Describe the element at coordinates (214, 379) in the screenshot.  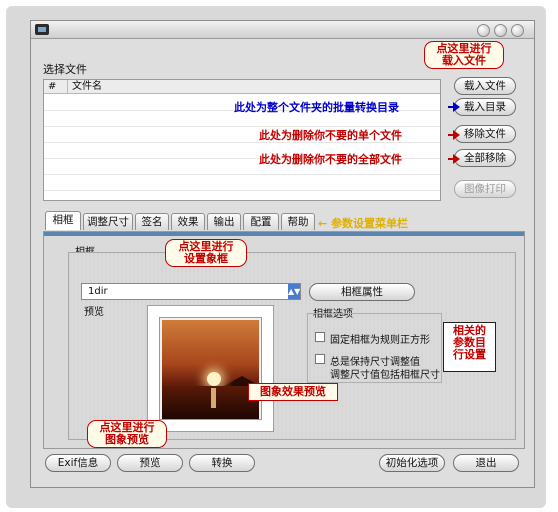
I see `photo-sun` at that location.